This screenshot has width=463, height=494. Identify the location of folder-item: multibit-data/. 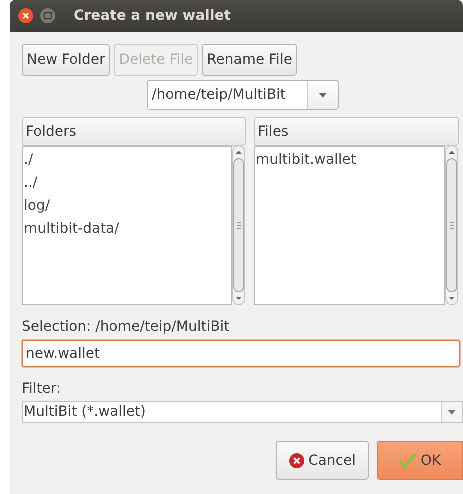
(71, 229).